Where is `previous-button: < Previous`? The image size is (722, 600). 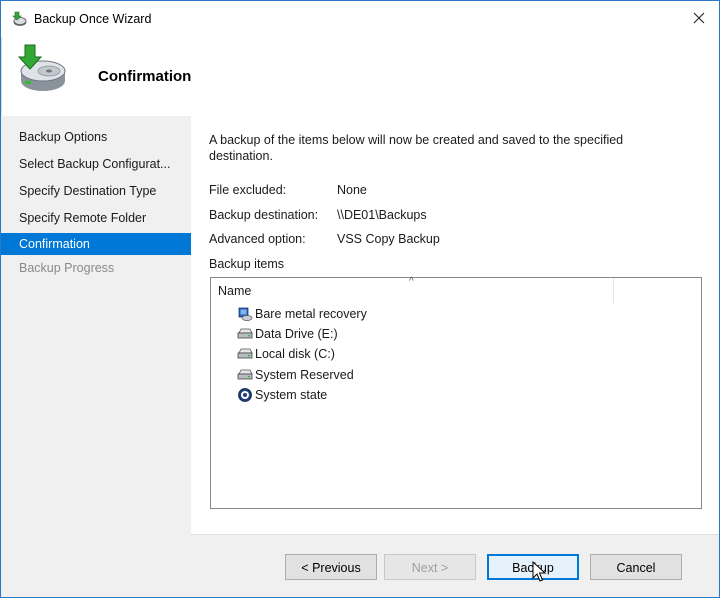 previous-button: < Previous is located at coordinates (331, 567).